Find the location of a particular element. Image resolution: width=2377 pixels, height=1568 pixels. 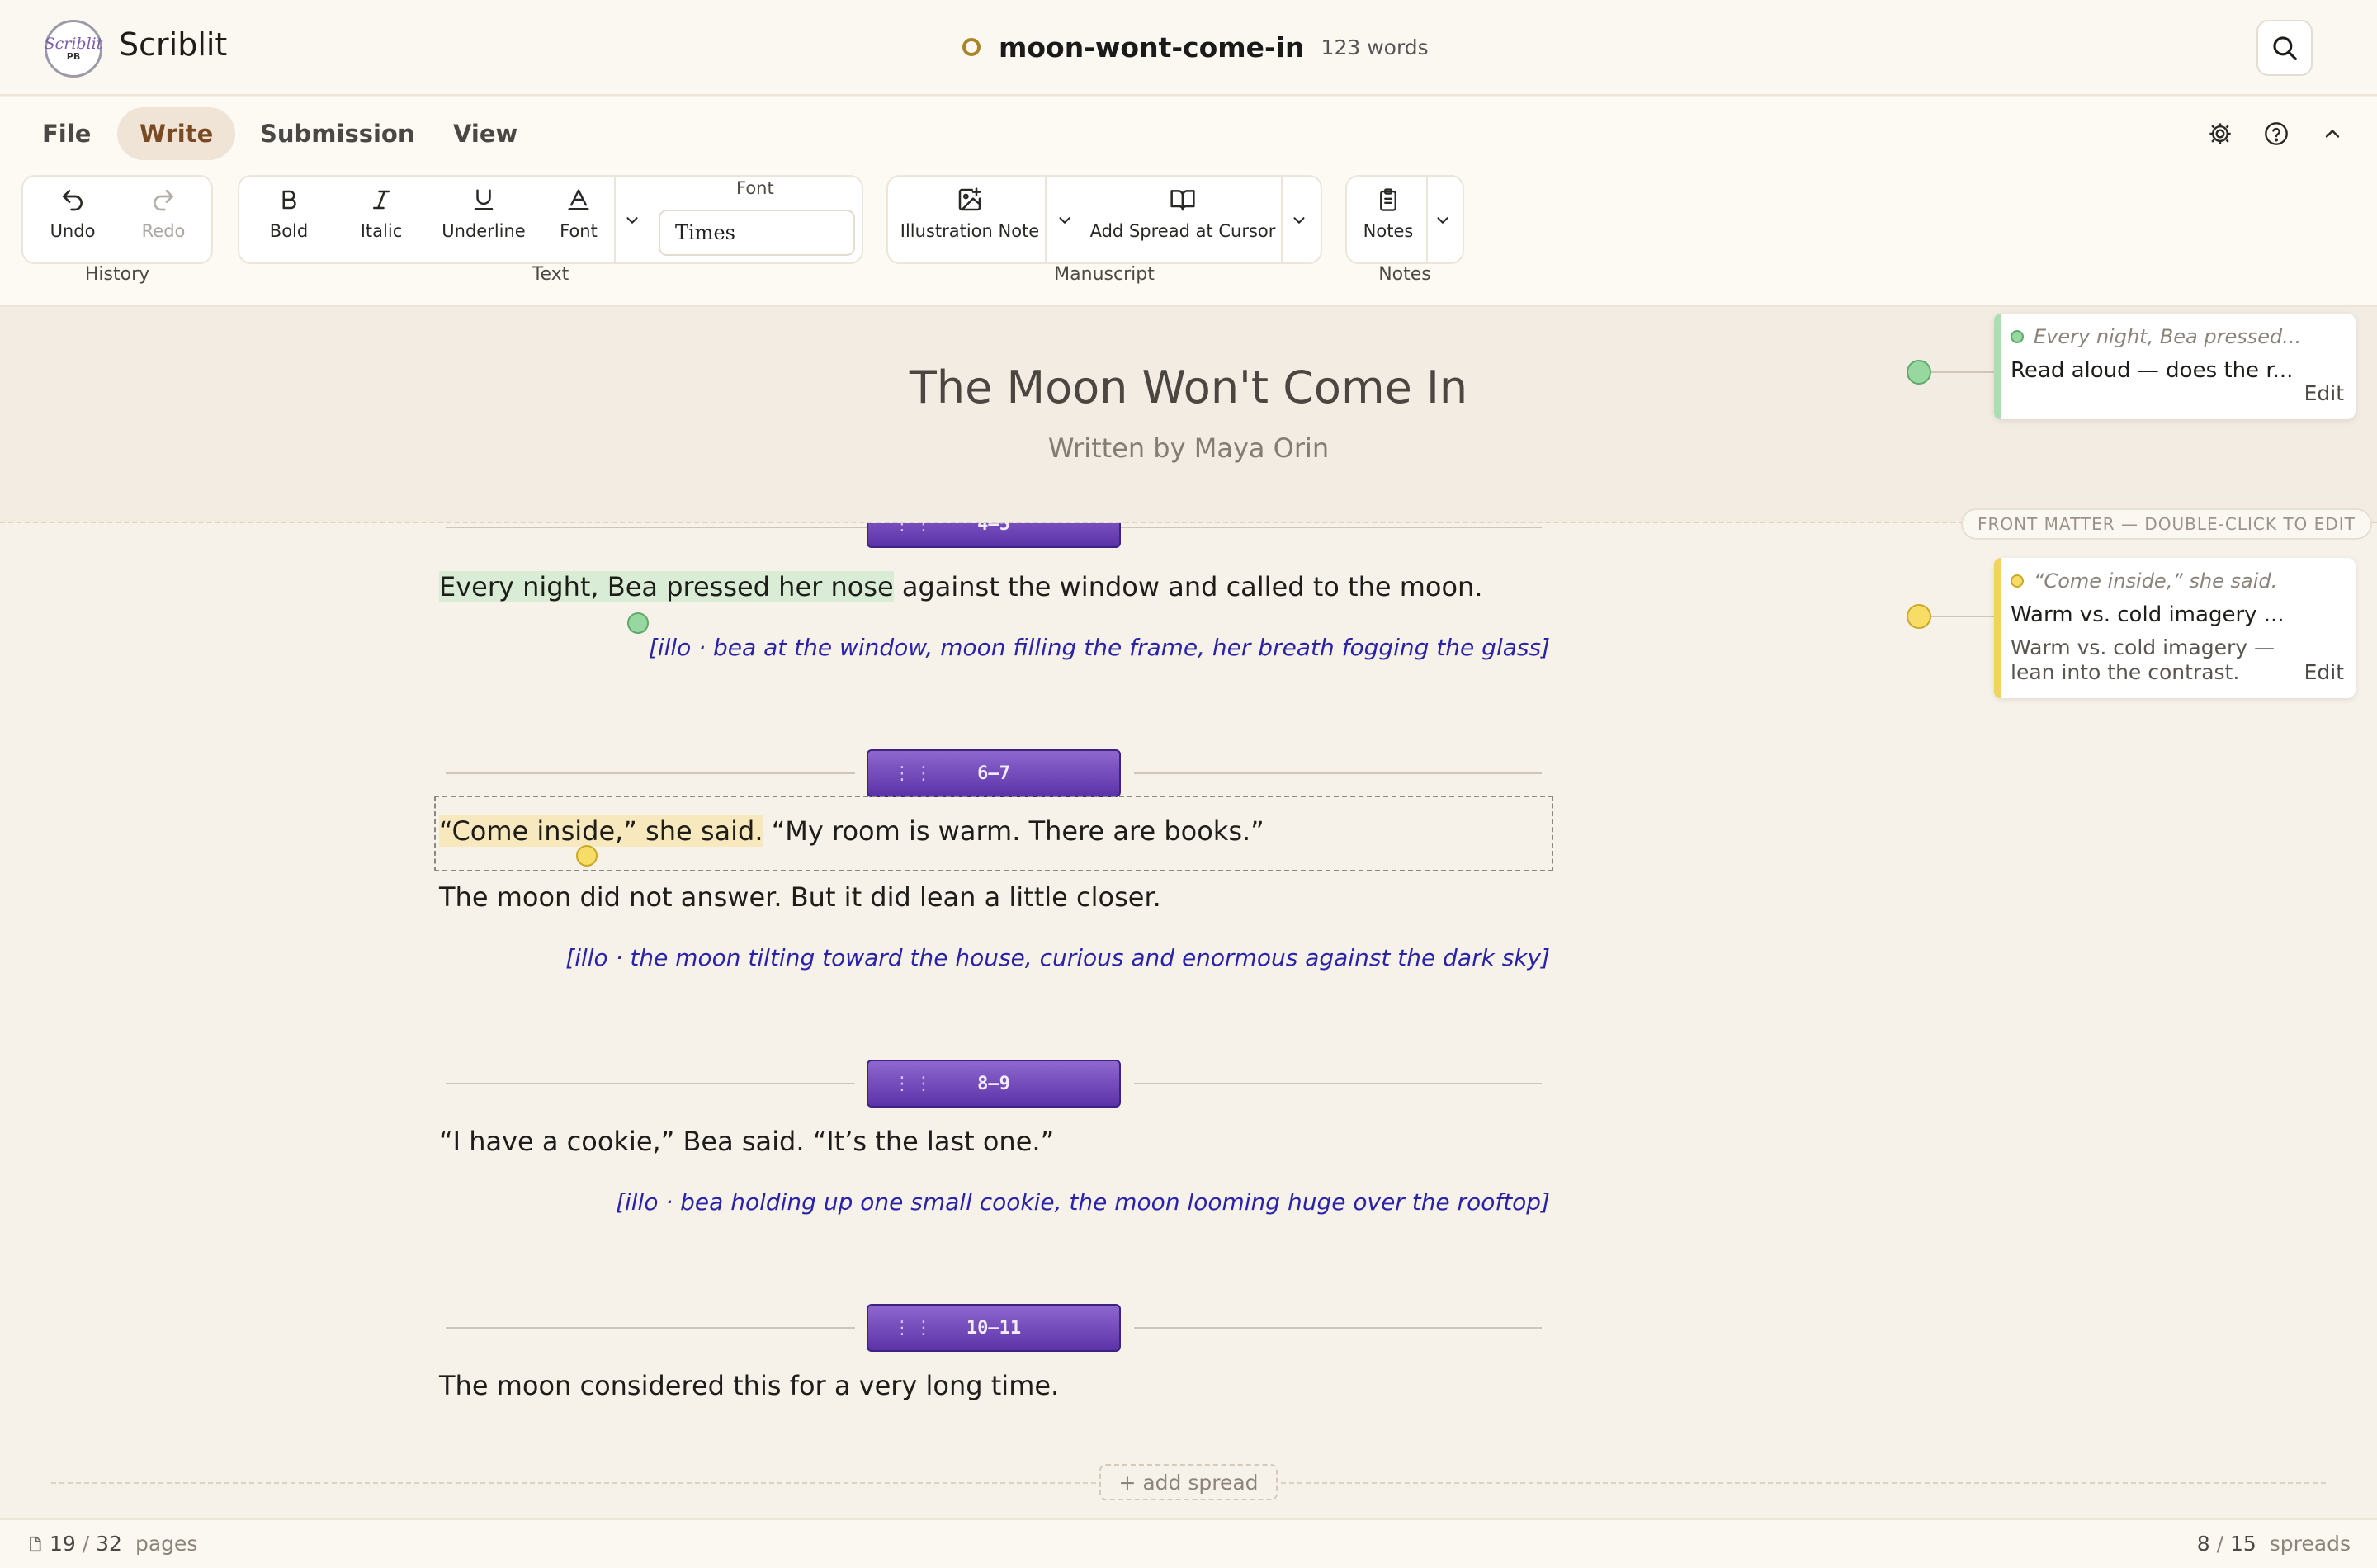

italic-button: Italic is located at coordinates (381, 211).